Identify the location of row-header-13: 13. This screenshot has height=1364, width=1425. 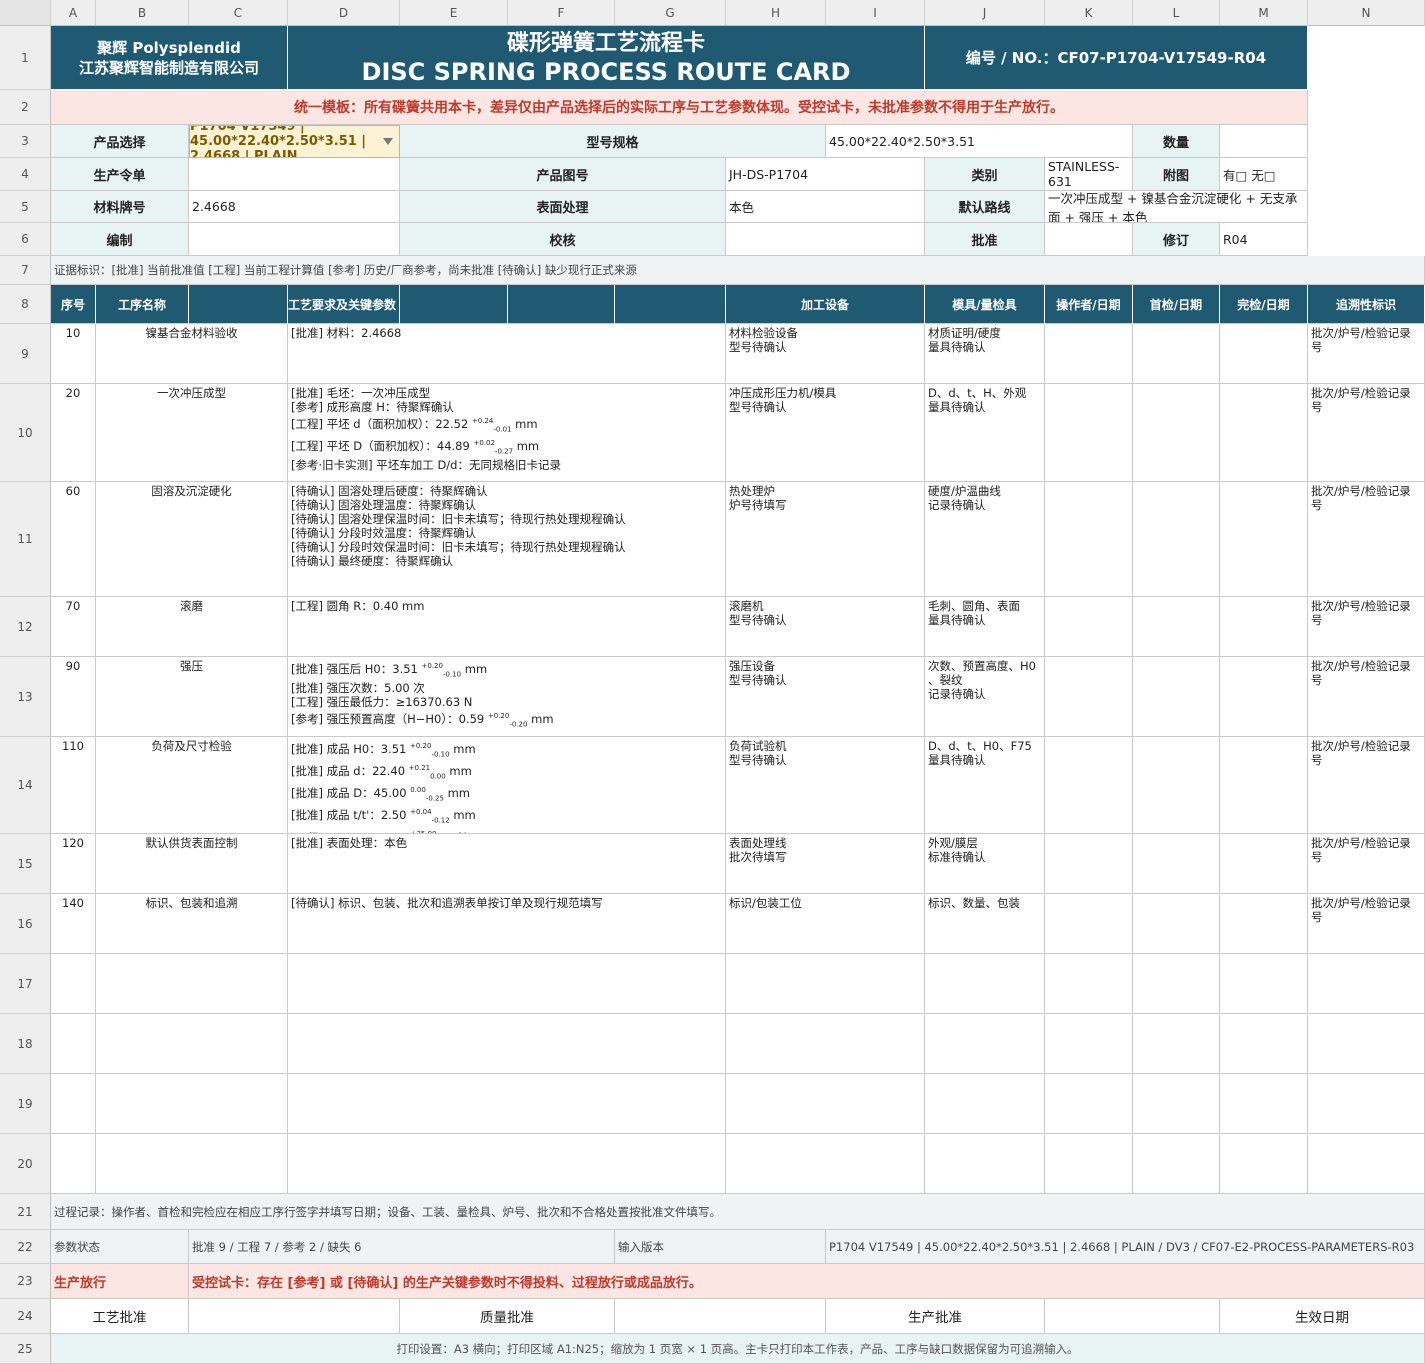
(25, 697).